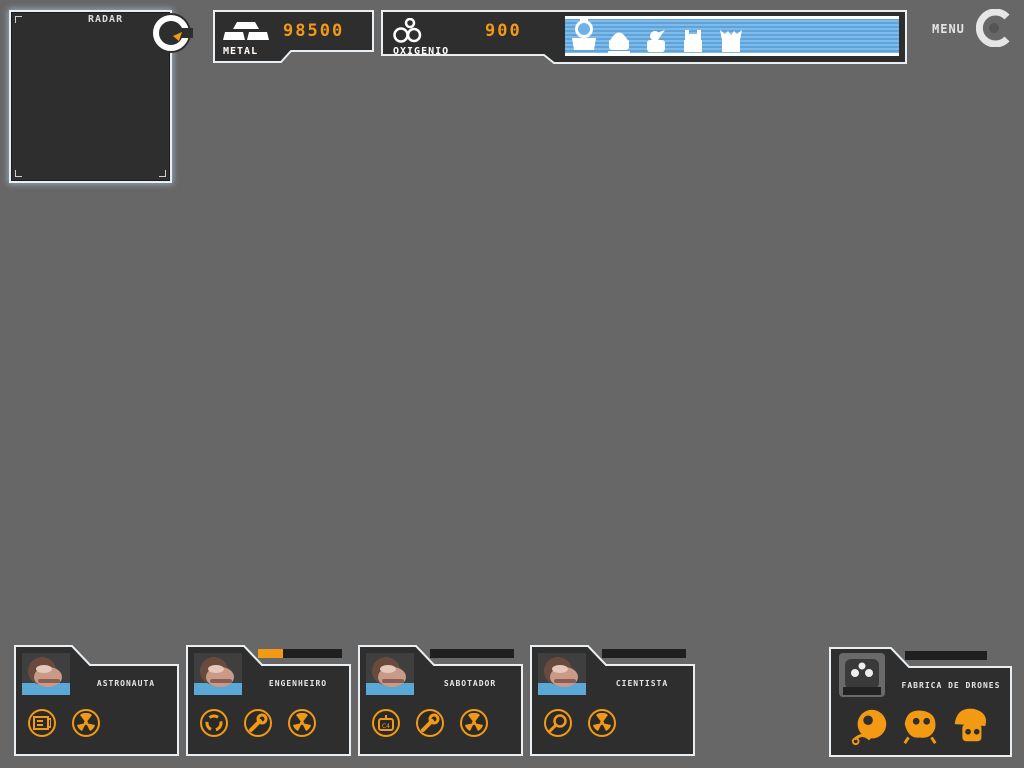 The image size is (1024, 768). What do you see at coordinates (503, 31) in the screenshot?
I see `oxygen-value: 900` at bounding box center [503, 31].